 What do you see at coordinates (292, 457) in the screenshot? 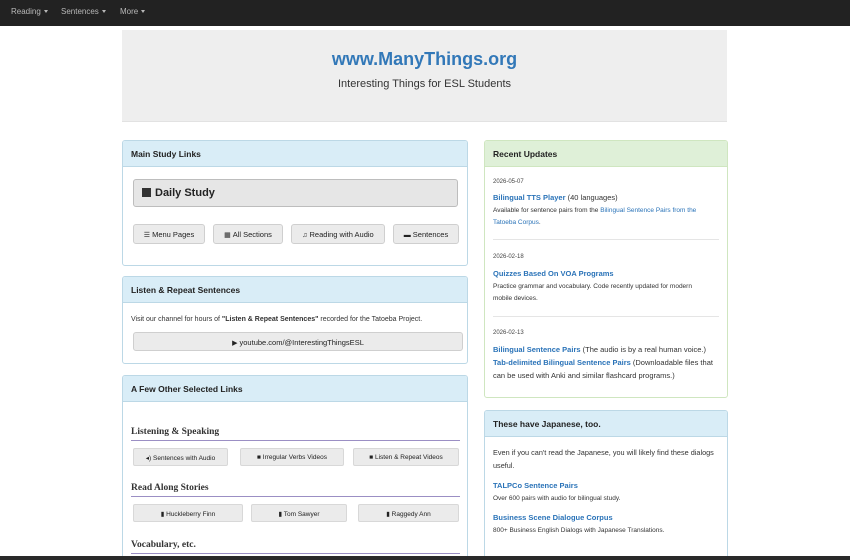
I see `irregular-verbs-button: ■ Irregular Verbs Videos` at bounding box center [292, 457].